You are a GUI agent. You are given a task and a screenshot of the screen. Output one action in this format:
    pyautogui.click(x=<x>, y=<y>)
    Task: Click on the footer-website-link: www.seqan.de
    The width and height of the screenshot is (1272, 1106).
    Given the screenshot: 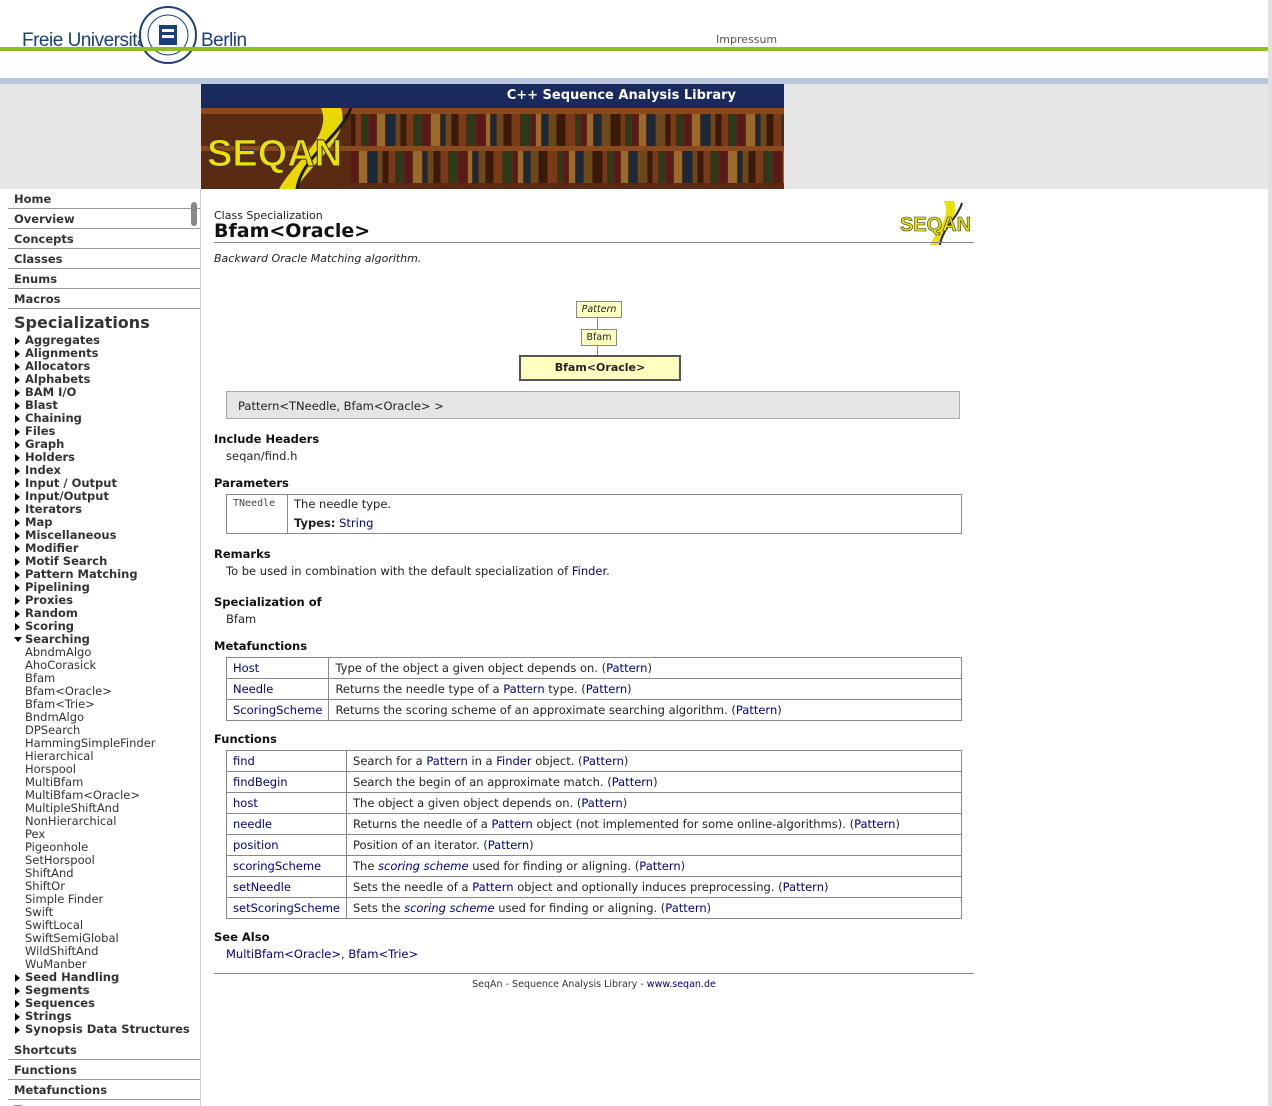 What is the action you would take?
    pyautogui.click(x=681, y=984)
    